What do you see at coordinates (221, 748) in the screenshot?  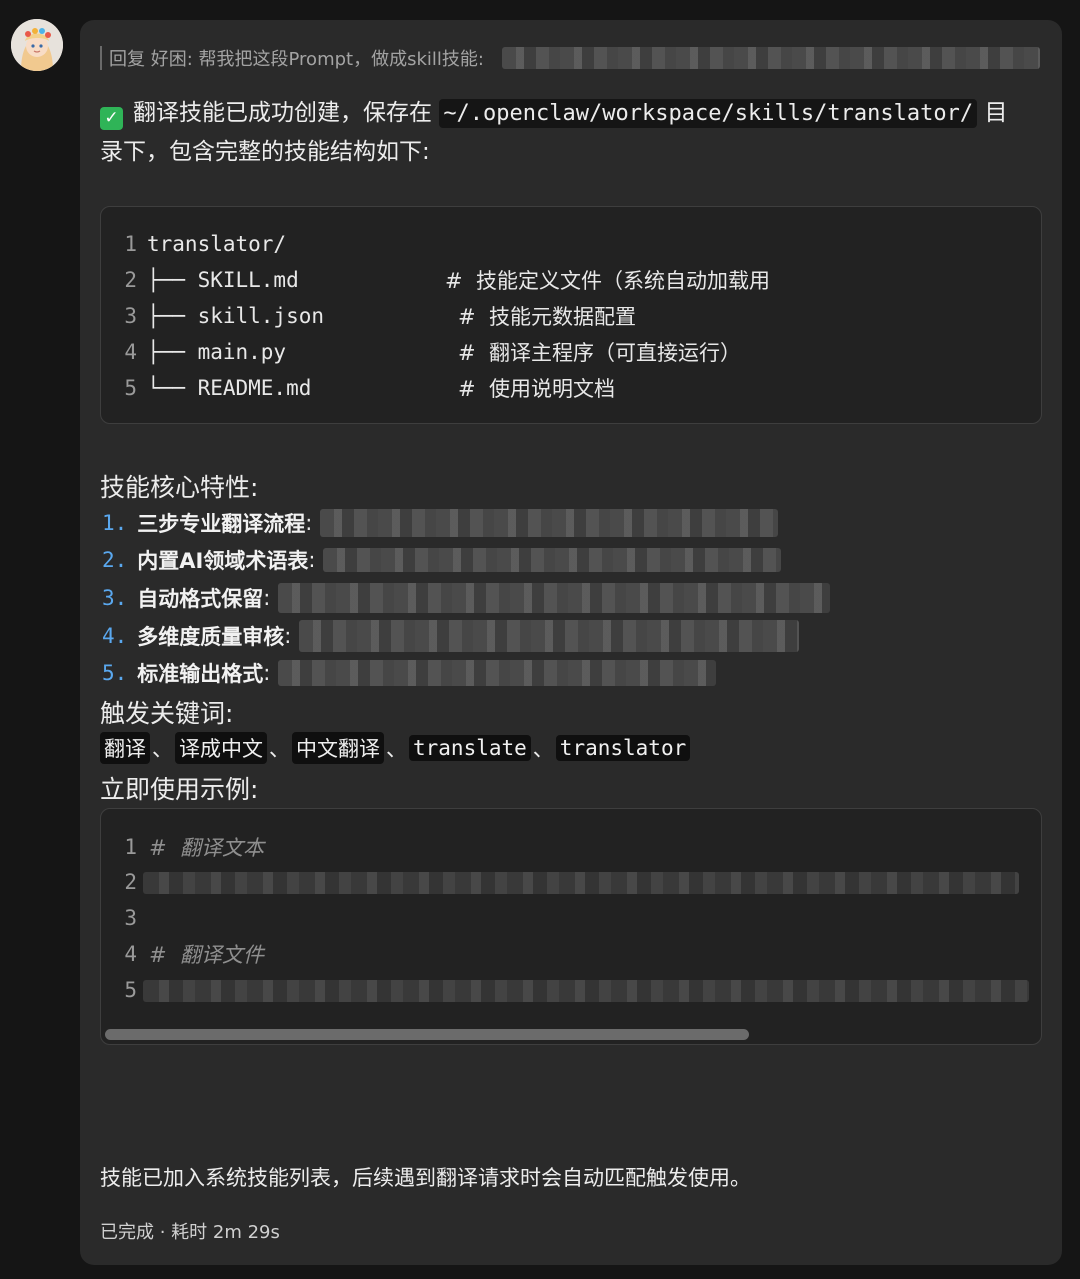 I see `keyword-chip: 译成中文` at bounding box center [221, 748].